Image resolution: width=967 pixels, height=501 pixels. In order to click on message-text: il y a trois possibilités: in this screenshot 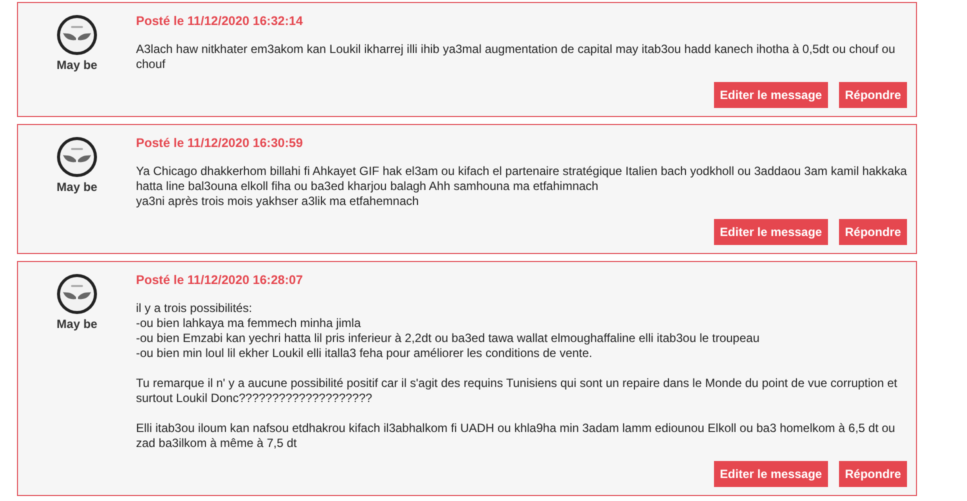, I will do `click(195, 308)`.